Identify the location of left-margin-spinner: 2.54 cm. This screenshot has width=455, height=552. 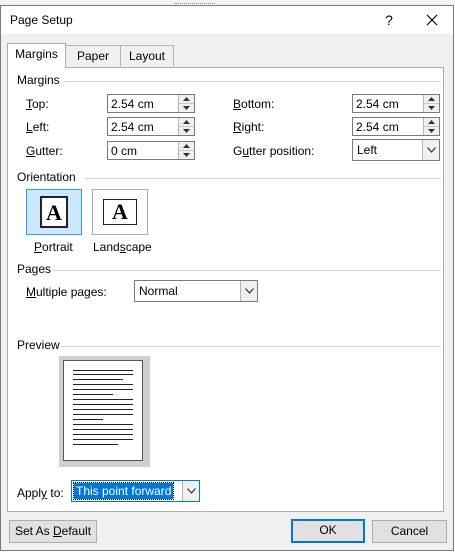
(151, 126).